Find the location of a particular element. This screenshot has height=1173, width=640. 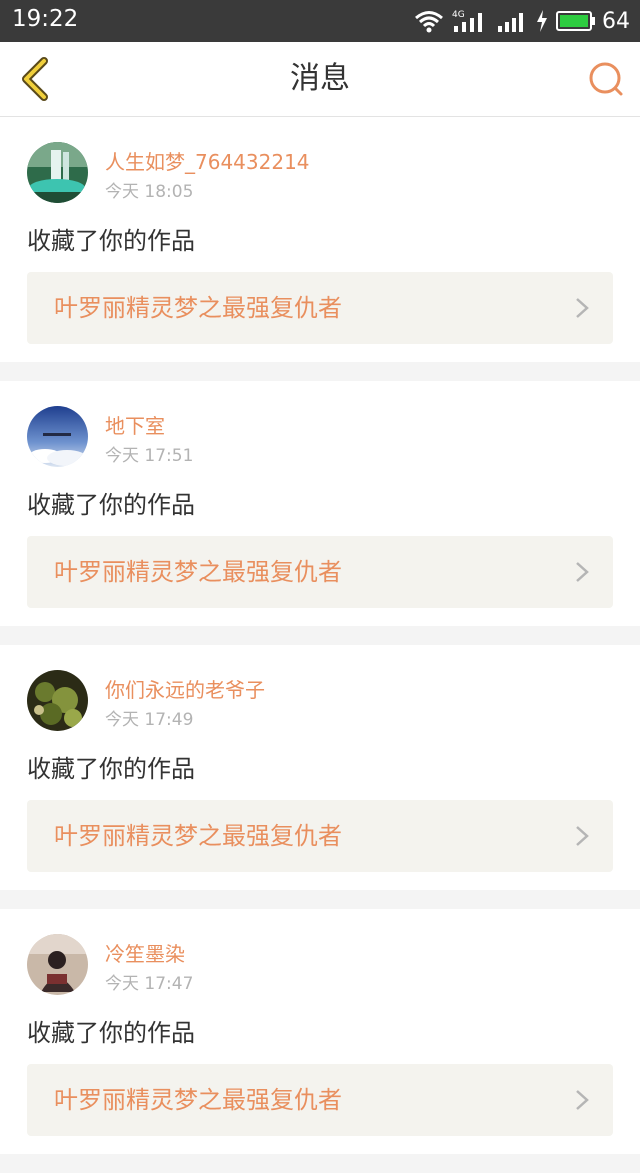

username: 人生如梦_764432214 is located at coordinates (207, 160).